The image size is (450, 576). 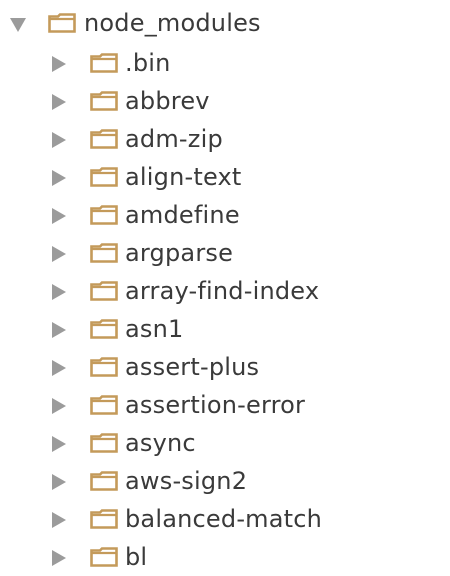 I want to click on tree-node-label: argparse, so click(x=179, y=253).